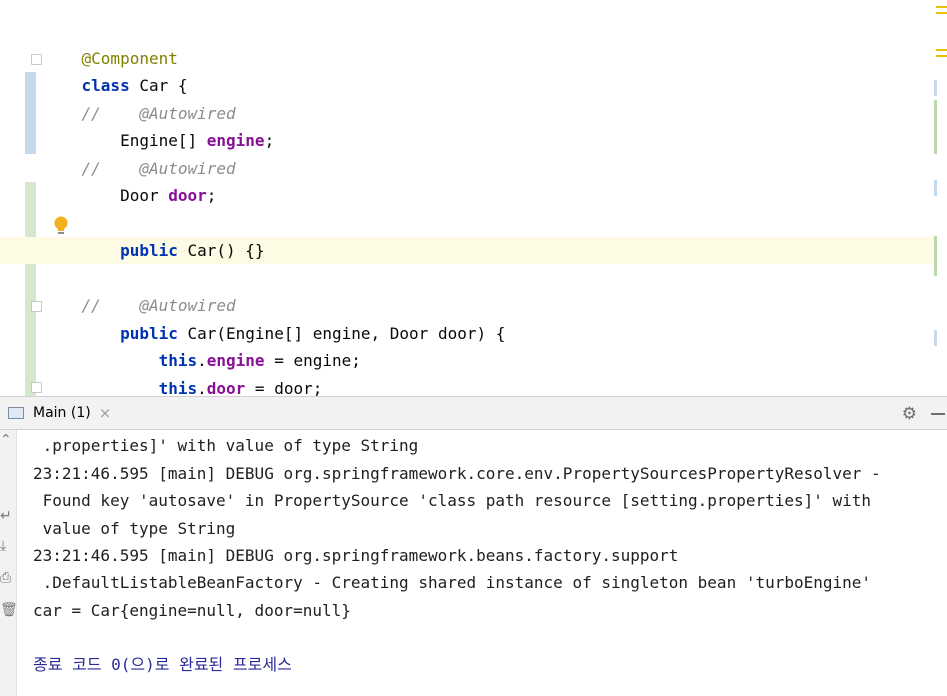 The height and width of the screenshot is (696, 947). I want to click on fold-constructor-icon, so click(36, 306).